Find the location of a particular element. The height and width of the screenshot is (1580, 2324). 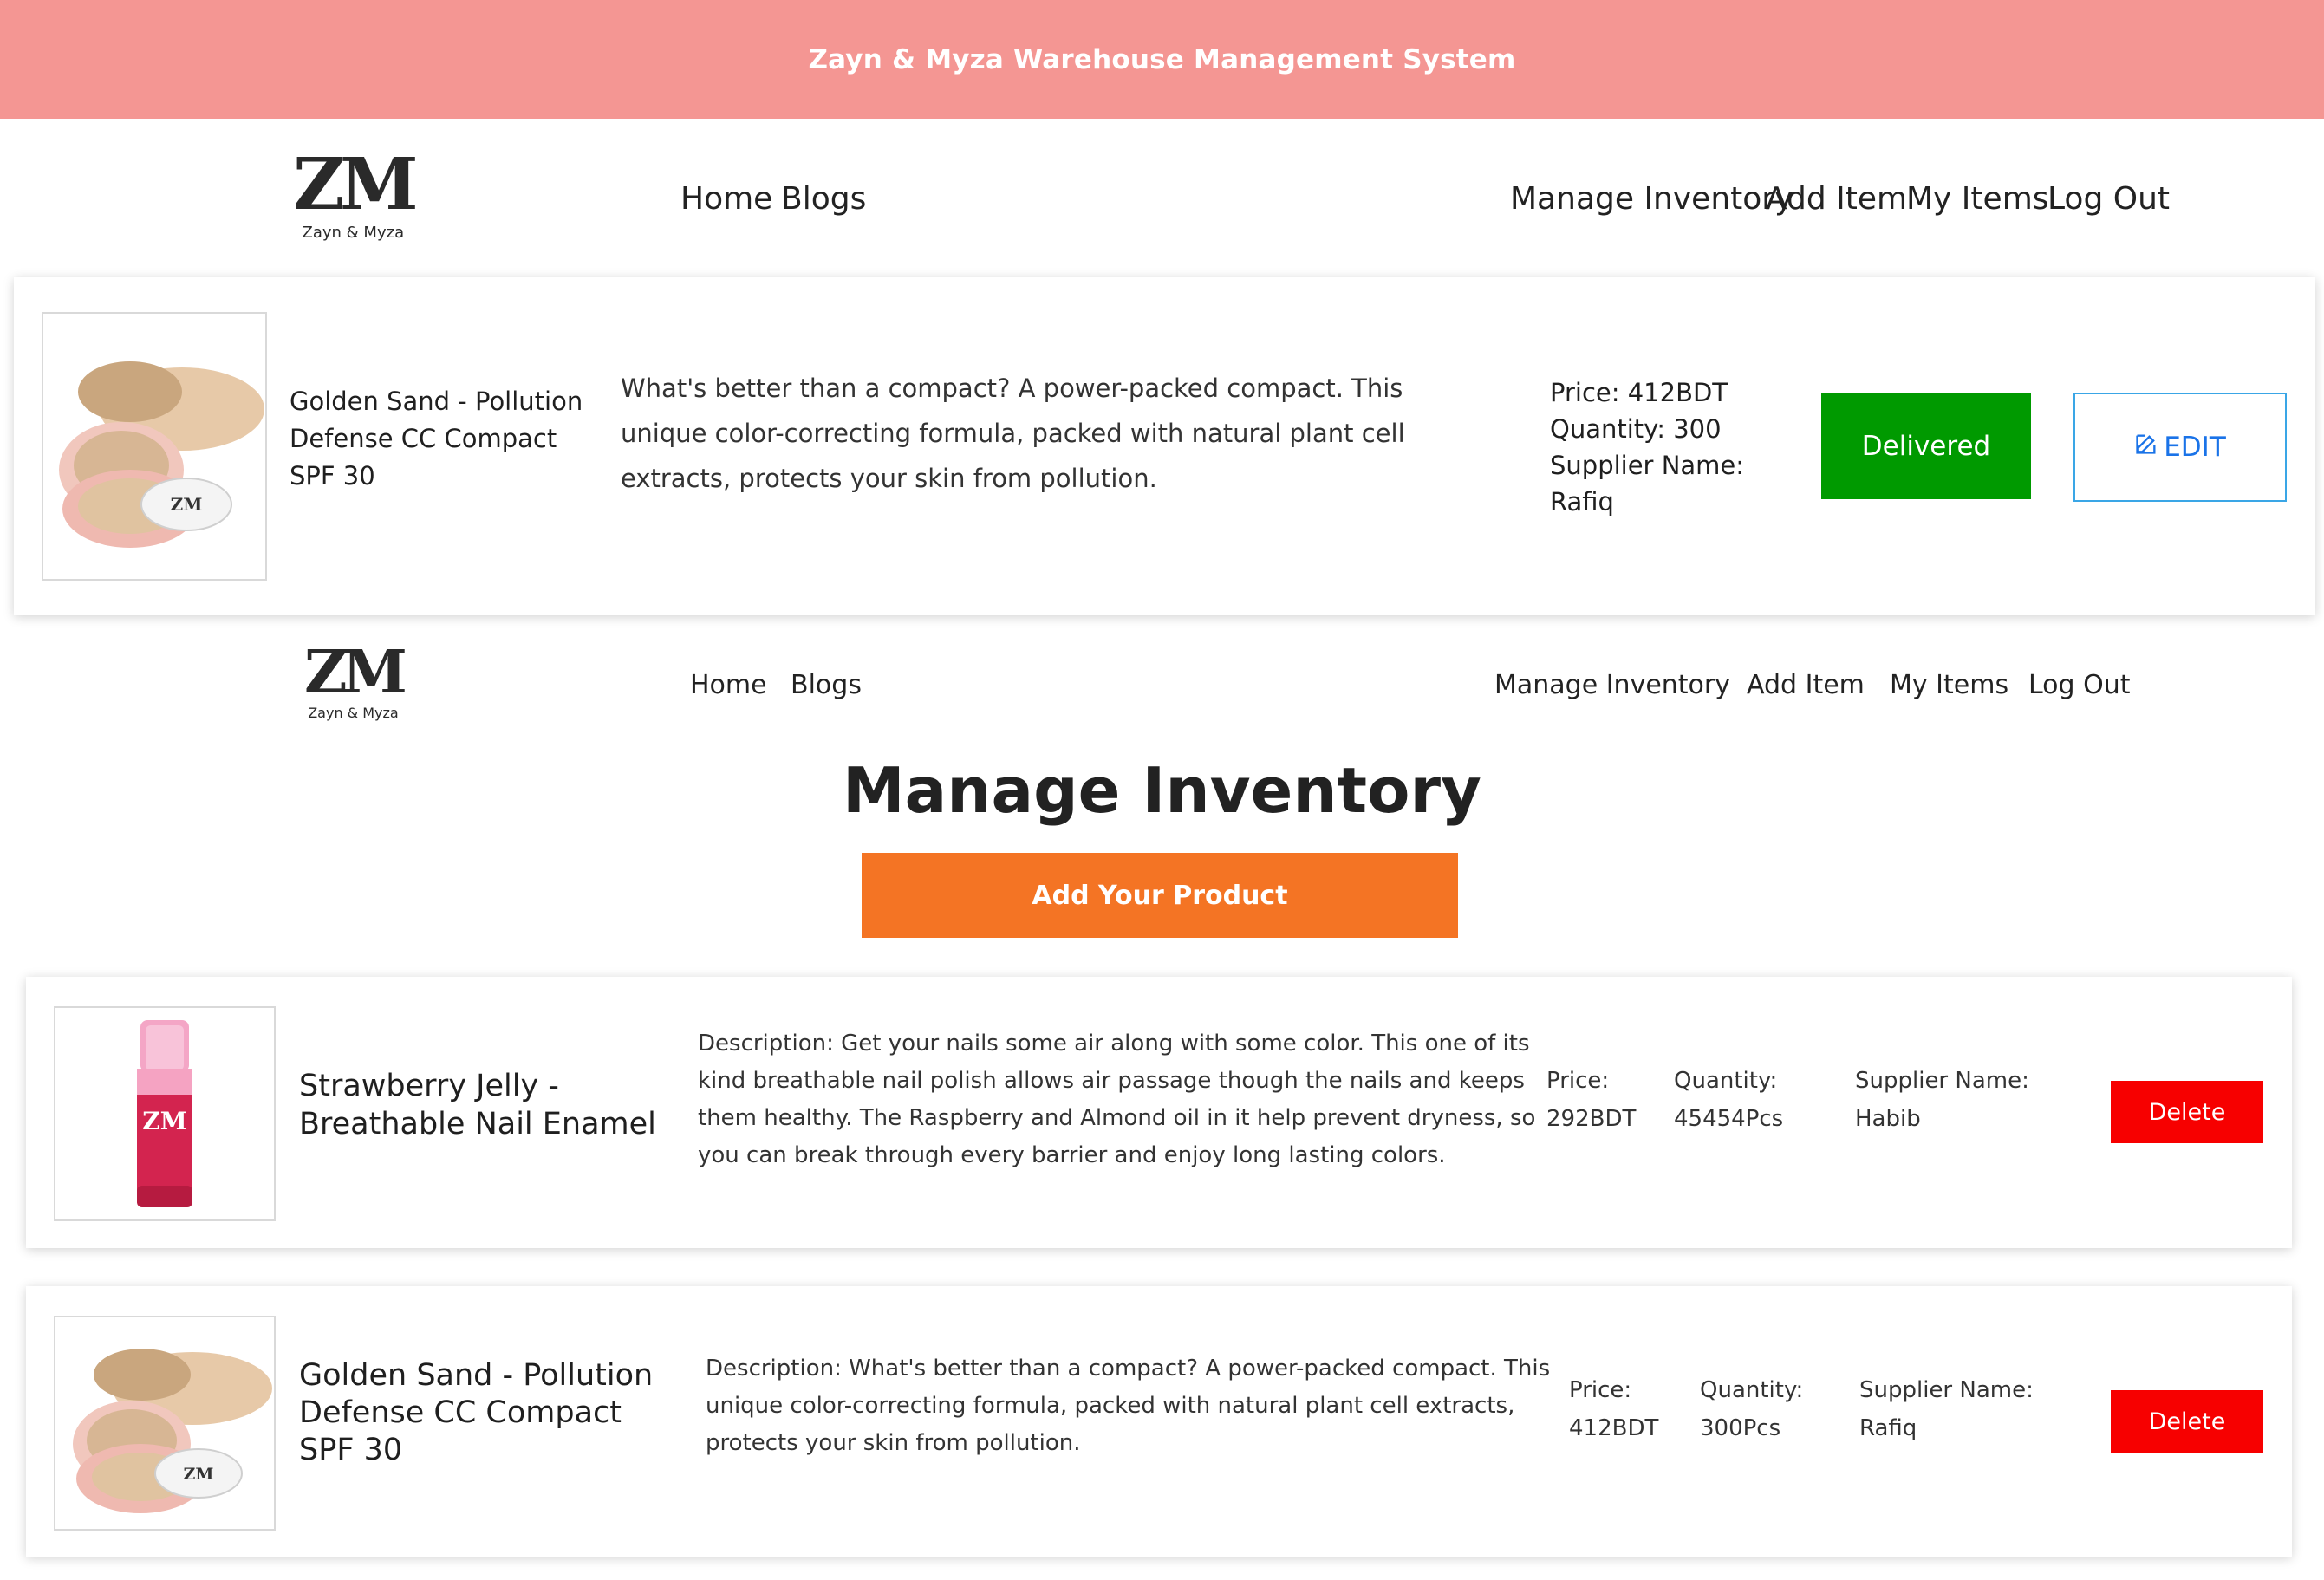

nav-manage-inventory: Manage Inventory is located at coordinates (1651, 199).